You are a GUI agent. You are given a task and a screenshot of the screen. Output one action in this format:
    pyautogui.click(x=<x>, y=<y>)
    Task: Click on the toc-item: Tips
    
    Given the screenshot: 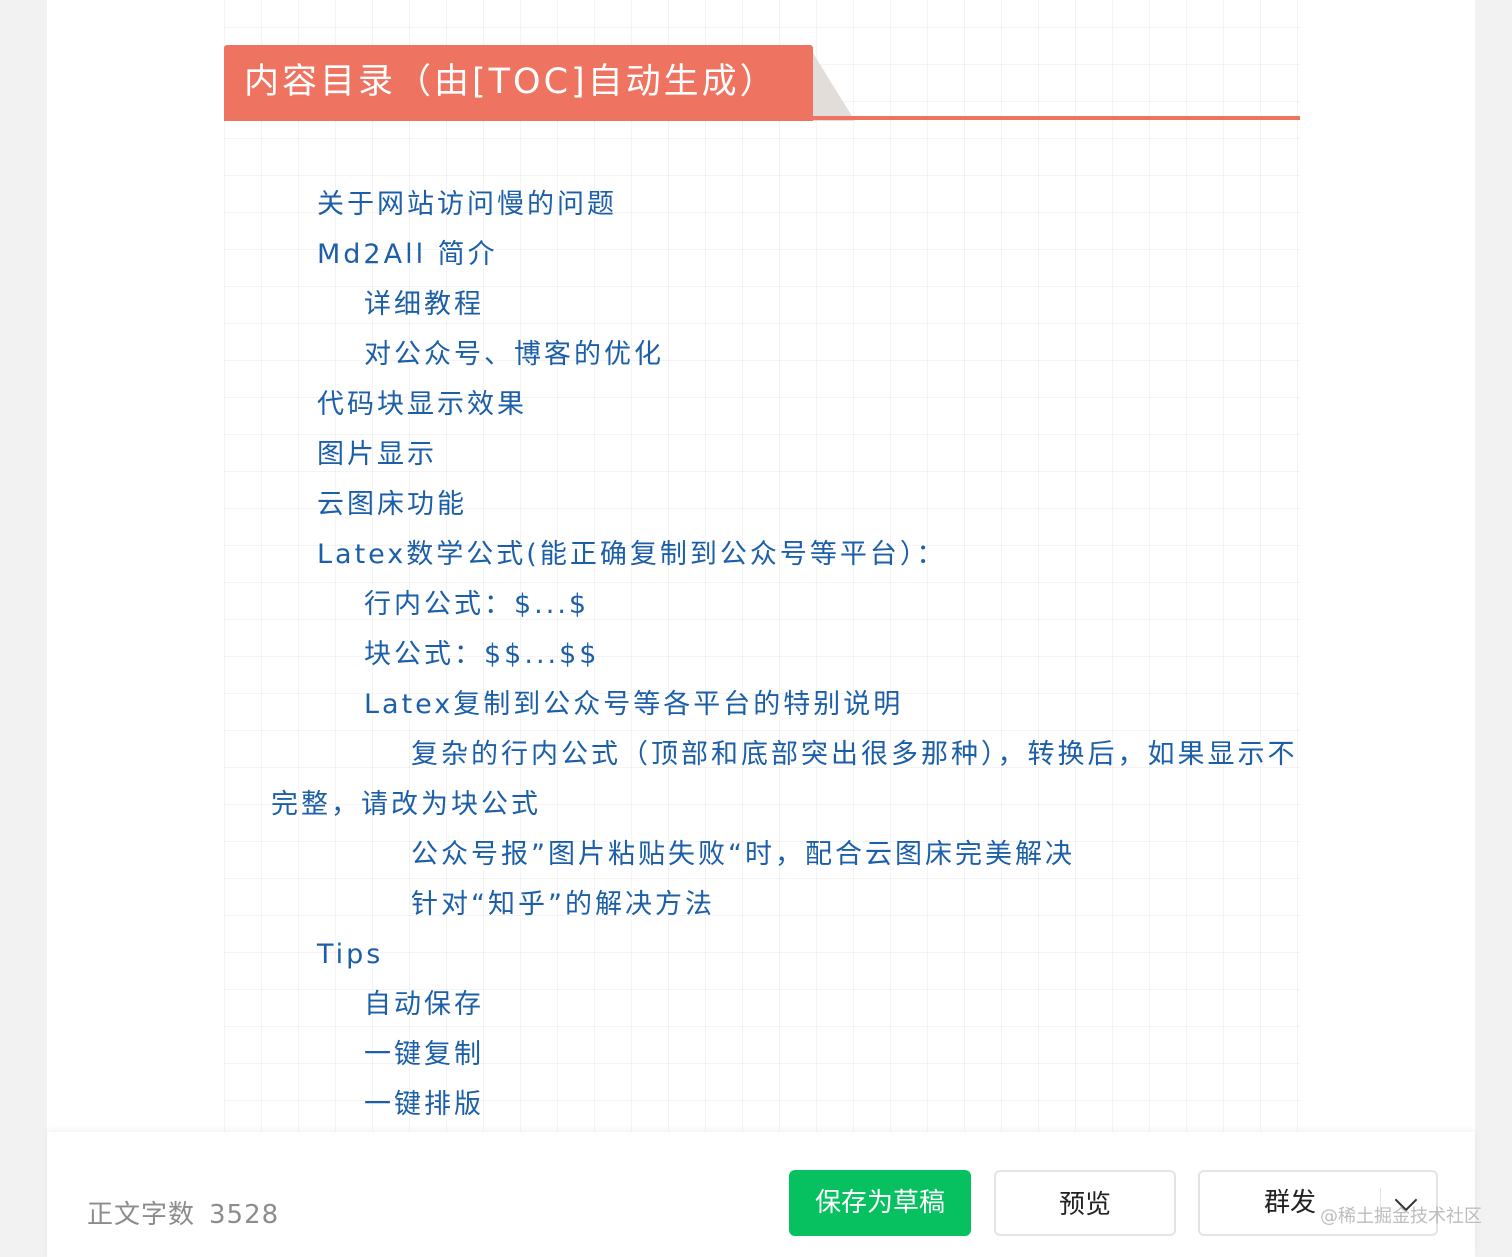 What is the action you would take?
    pyautogui.click(x=350, y=955)
    